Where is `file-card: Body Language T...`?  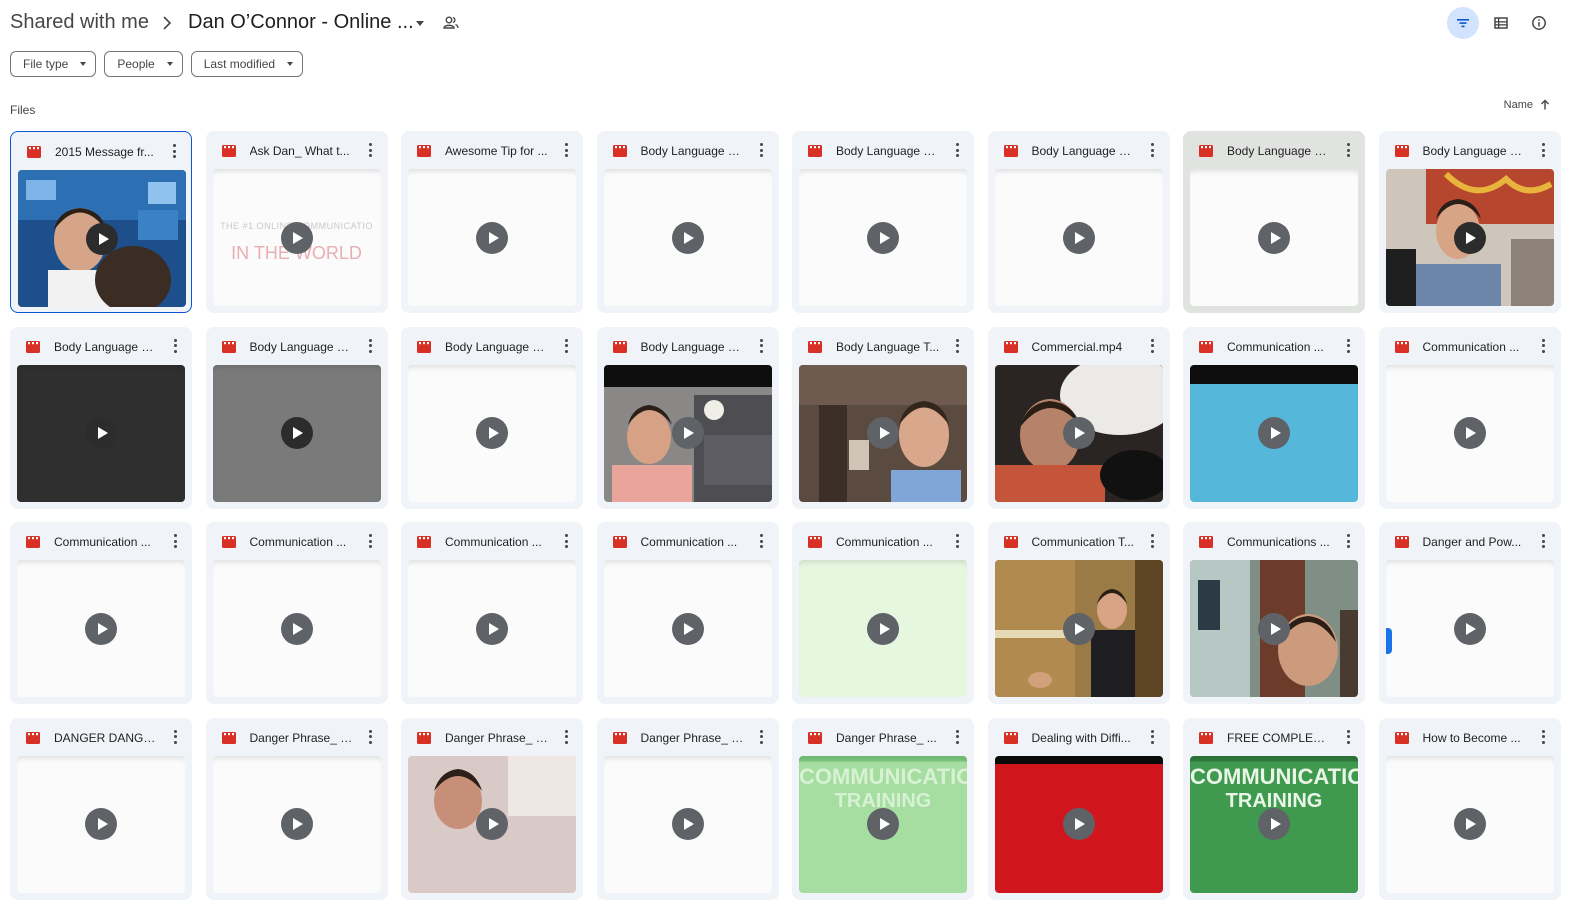
file-card: Body Language T... is located at coordinates (883, 417).